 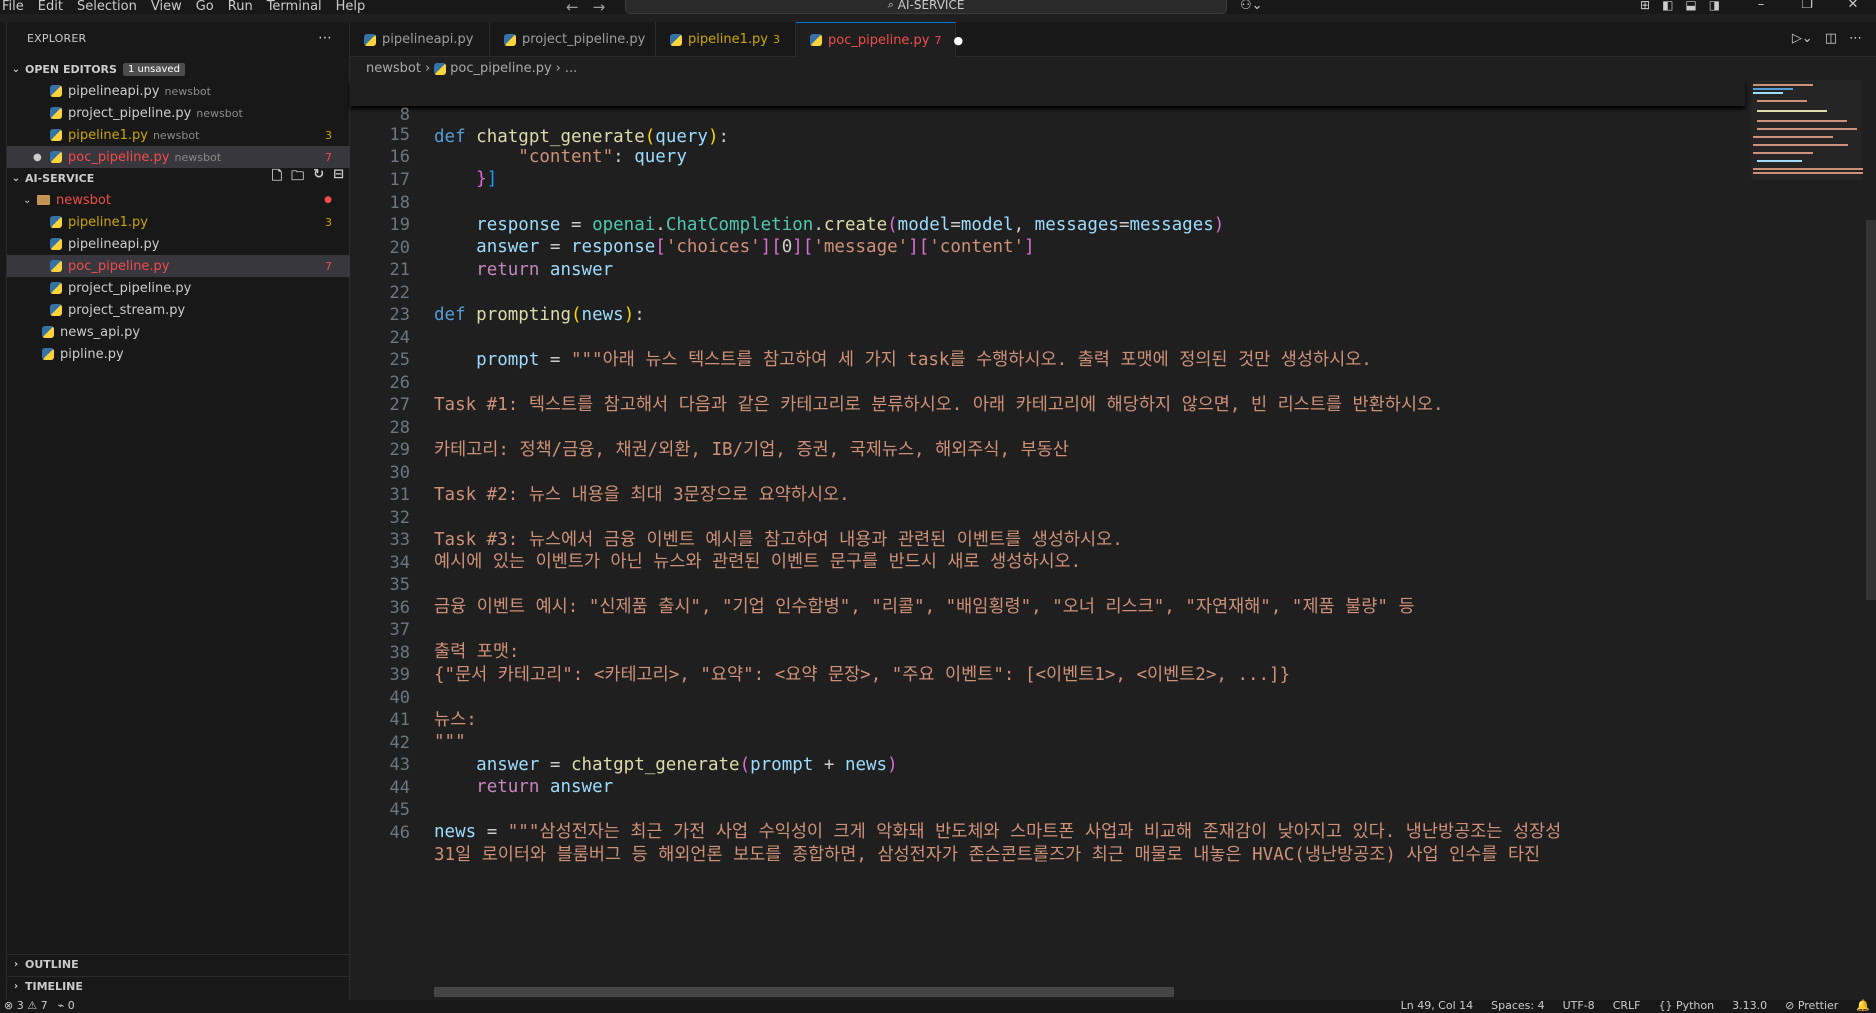 I want to click on menu-terminal: Terminal, so click(x=294, y=7).